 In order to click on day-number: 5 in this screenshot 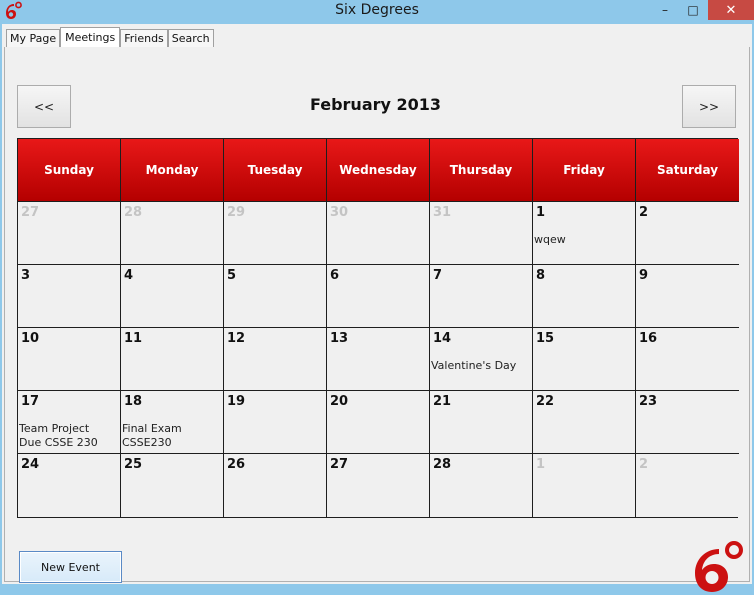, I will do `click(232, 275)`.